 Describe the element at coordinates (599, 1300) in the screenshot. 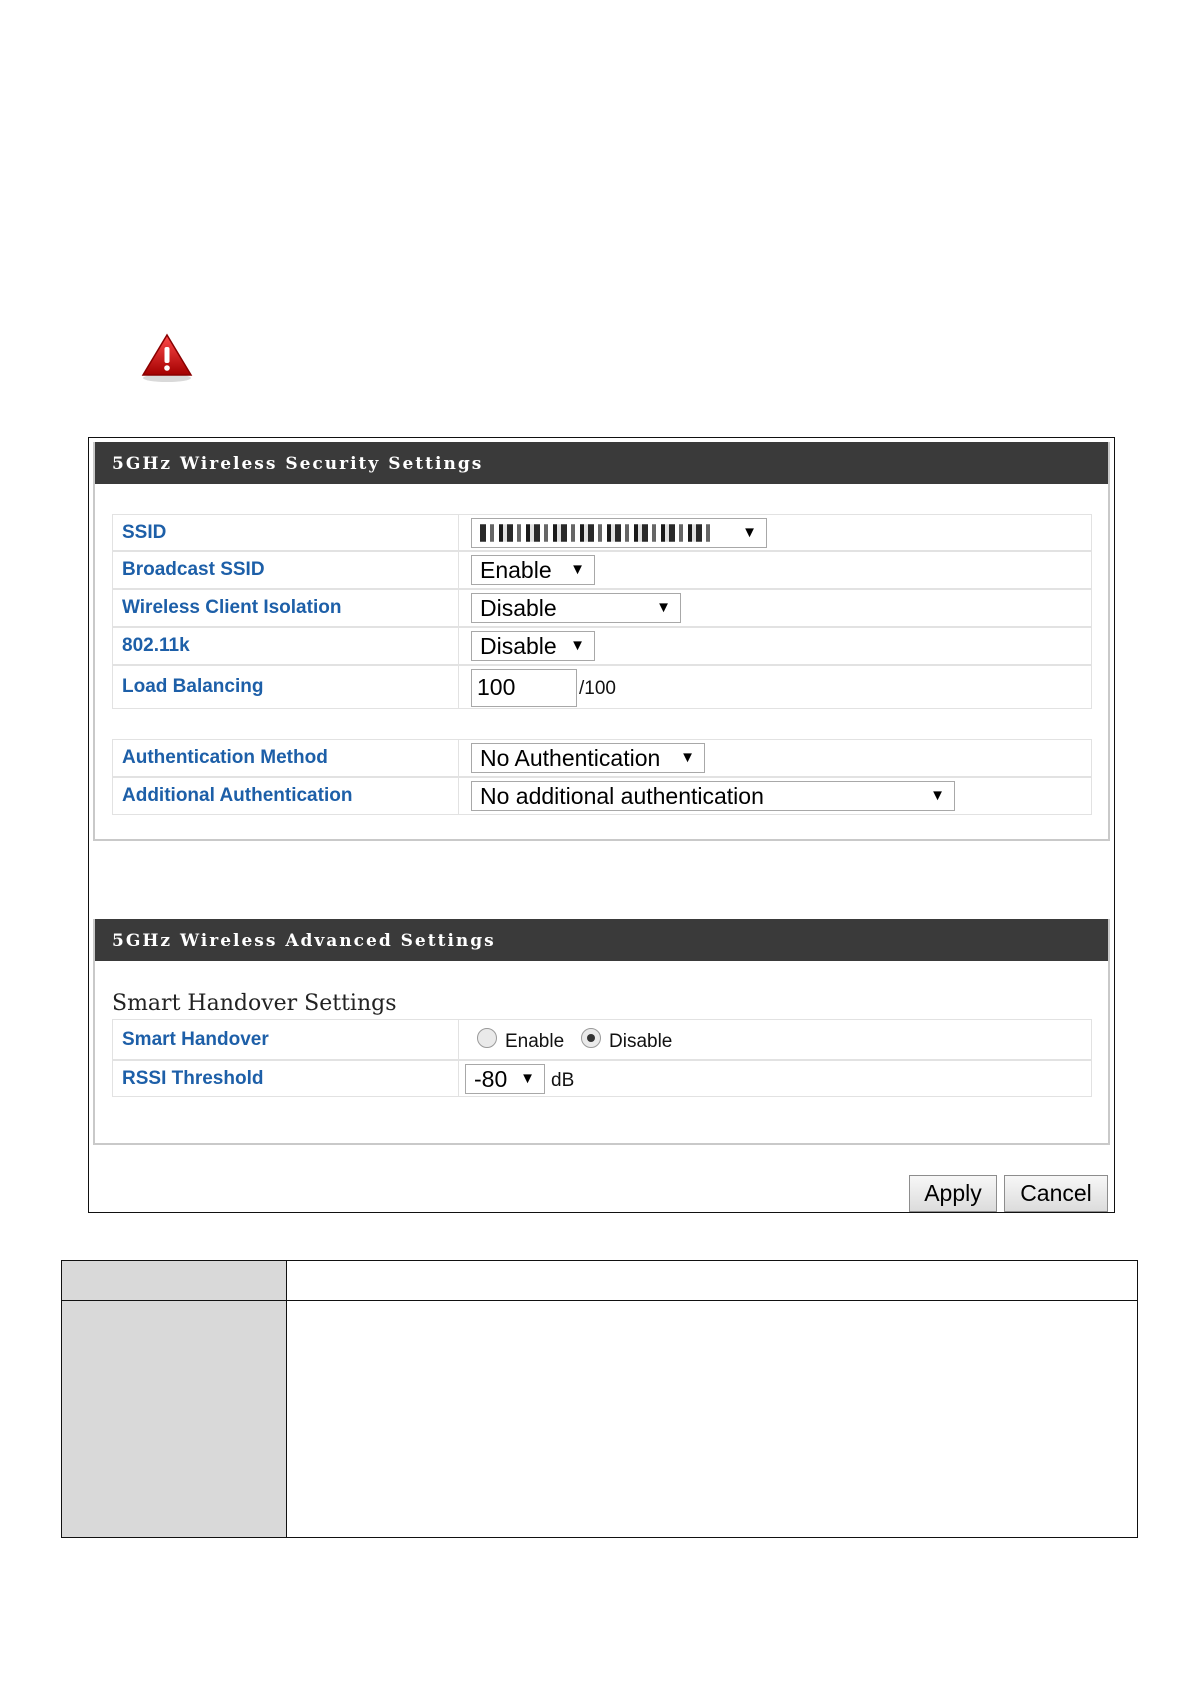

I see `description-table-header-divider` at that location.